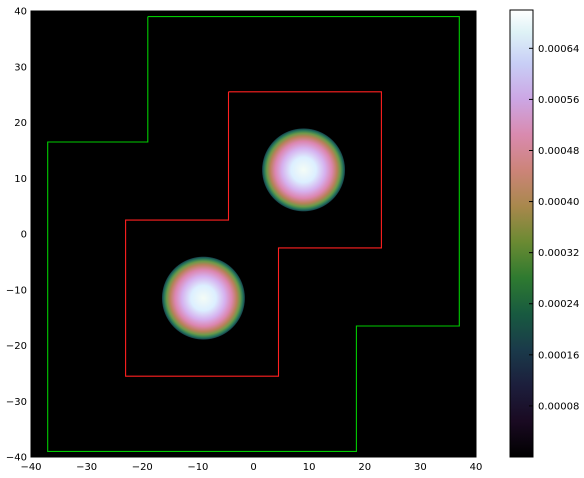 The image size is (584, 478). Describe the element at coordinates (521, 233) in the screenshot. I see `colorbar-gradient` at that location.